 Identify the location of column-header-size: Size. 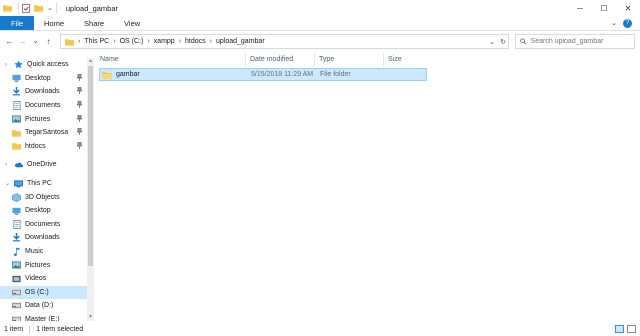
(406, 59).